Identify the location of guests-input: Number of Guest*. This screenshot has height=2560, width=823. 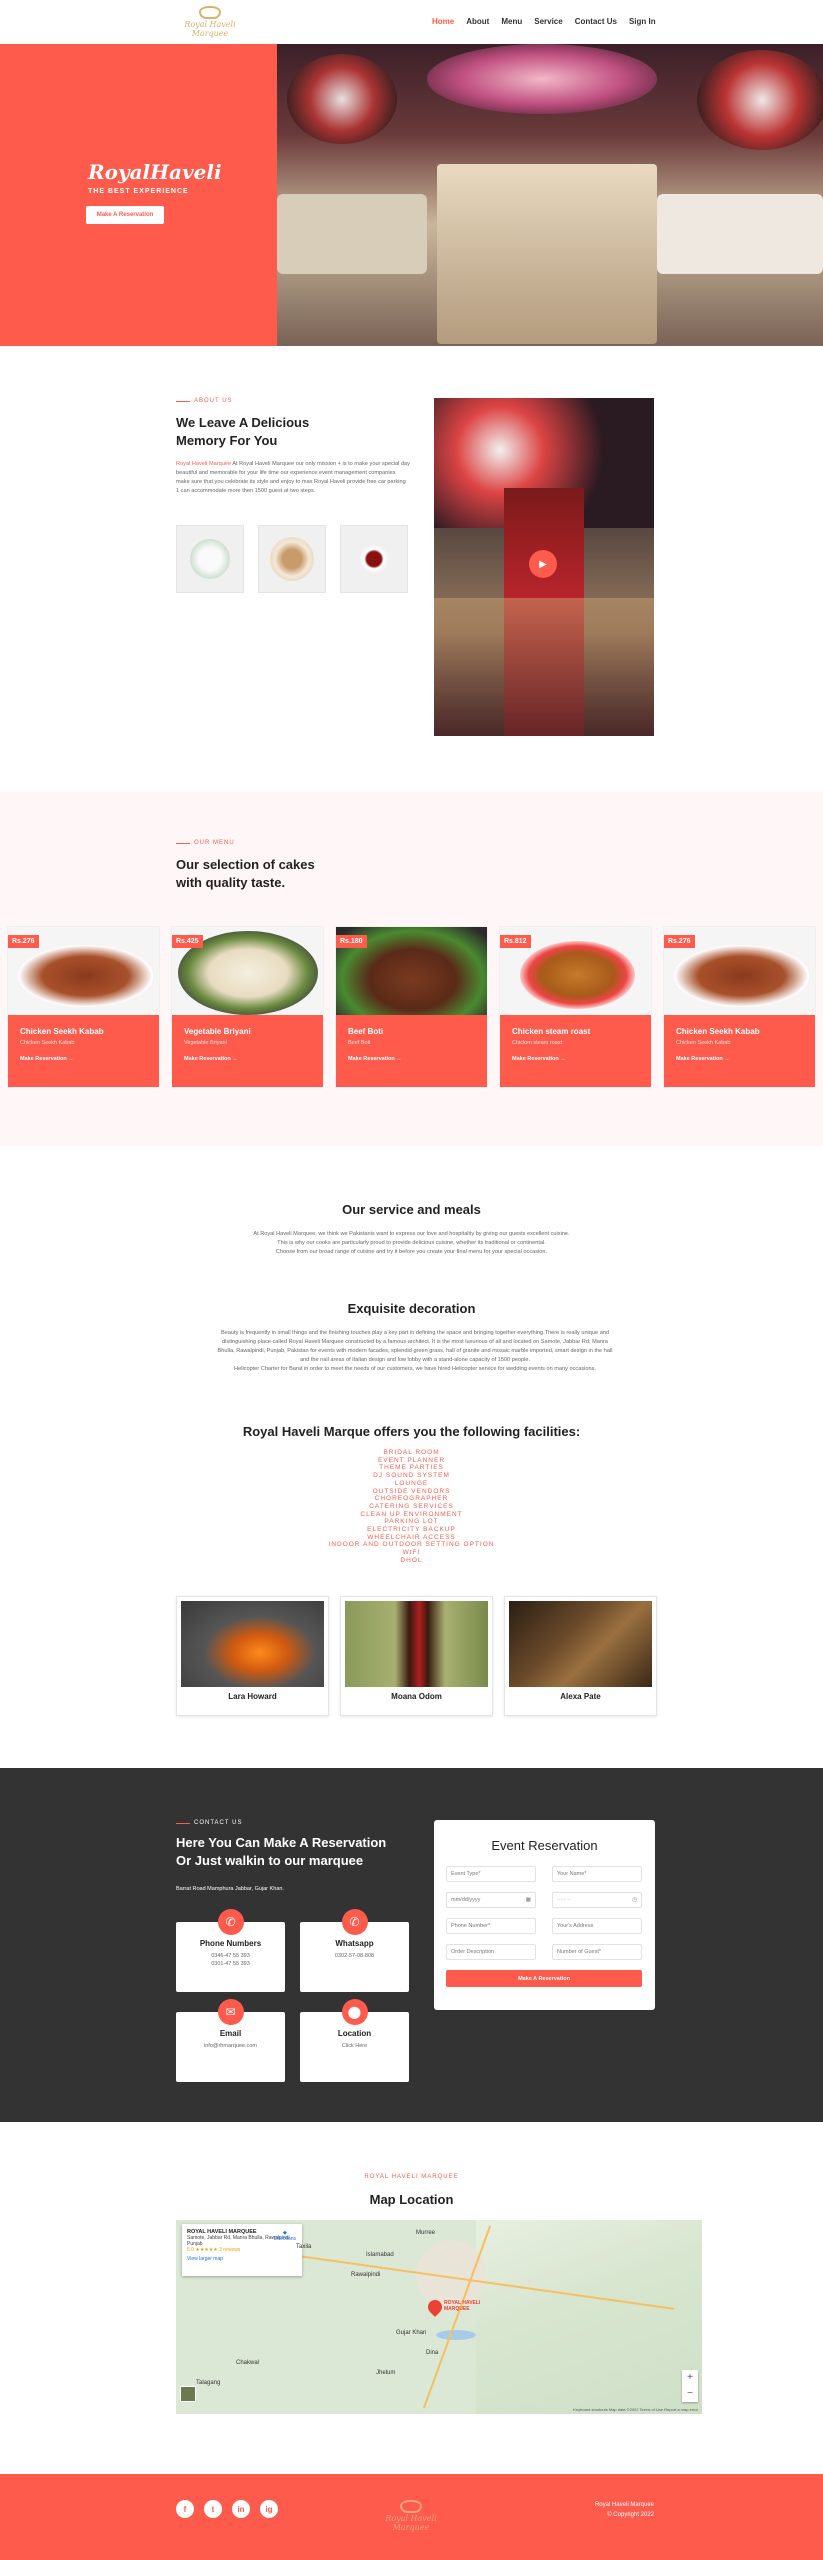
(597, 1952).